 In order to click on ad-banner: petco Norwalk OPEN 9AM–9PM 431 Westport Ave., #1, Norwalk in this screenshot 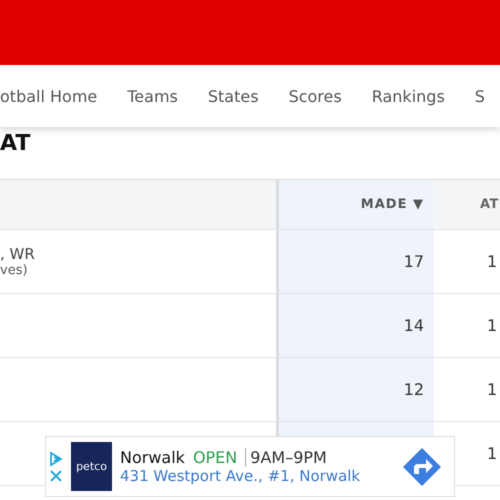, I will do `click(250, 466)`.